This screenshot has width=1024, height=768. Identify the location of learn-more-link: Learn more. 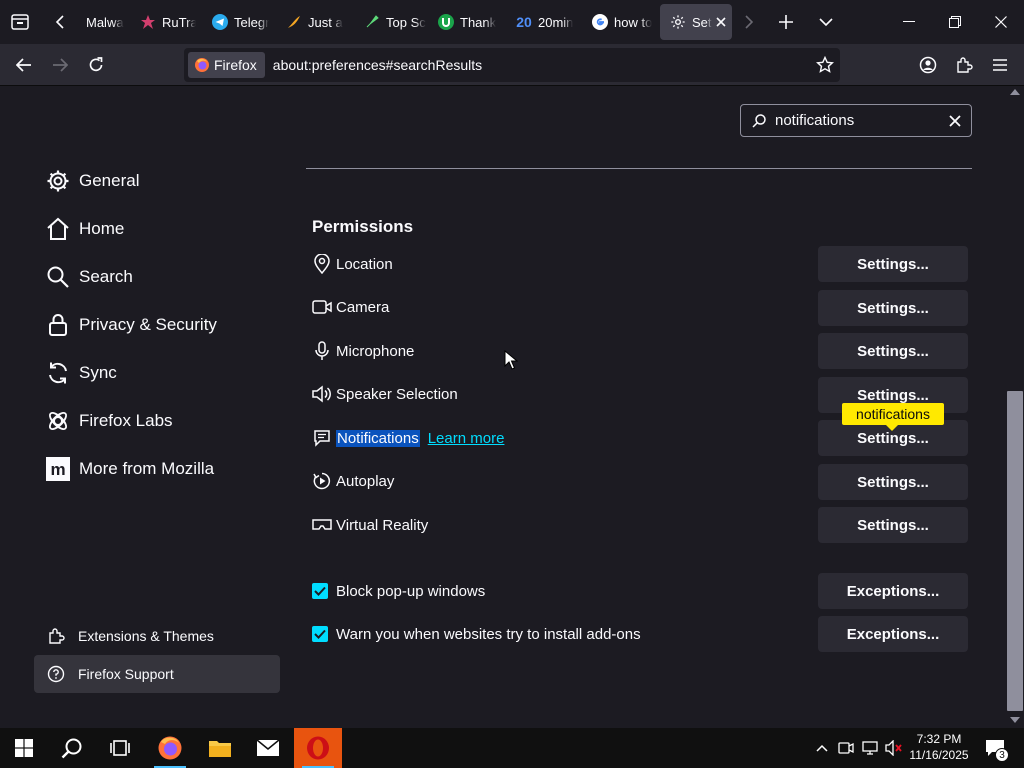
(466, 438).